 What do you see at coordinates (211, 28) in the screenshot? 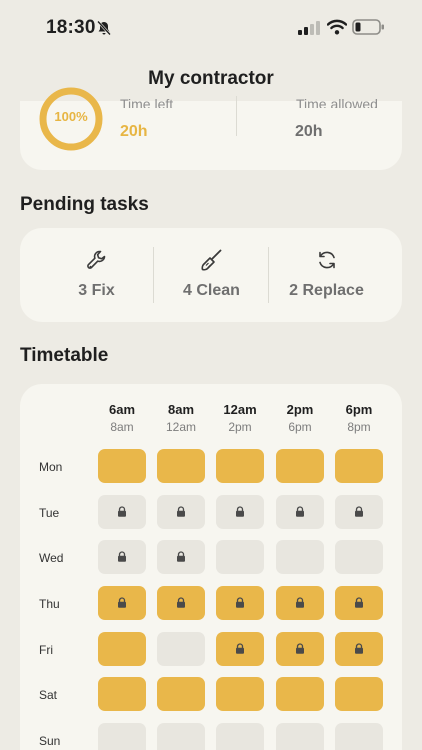
I see `status-bar: 18:30` at bounding box center [211, 28].